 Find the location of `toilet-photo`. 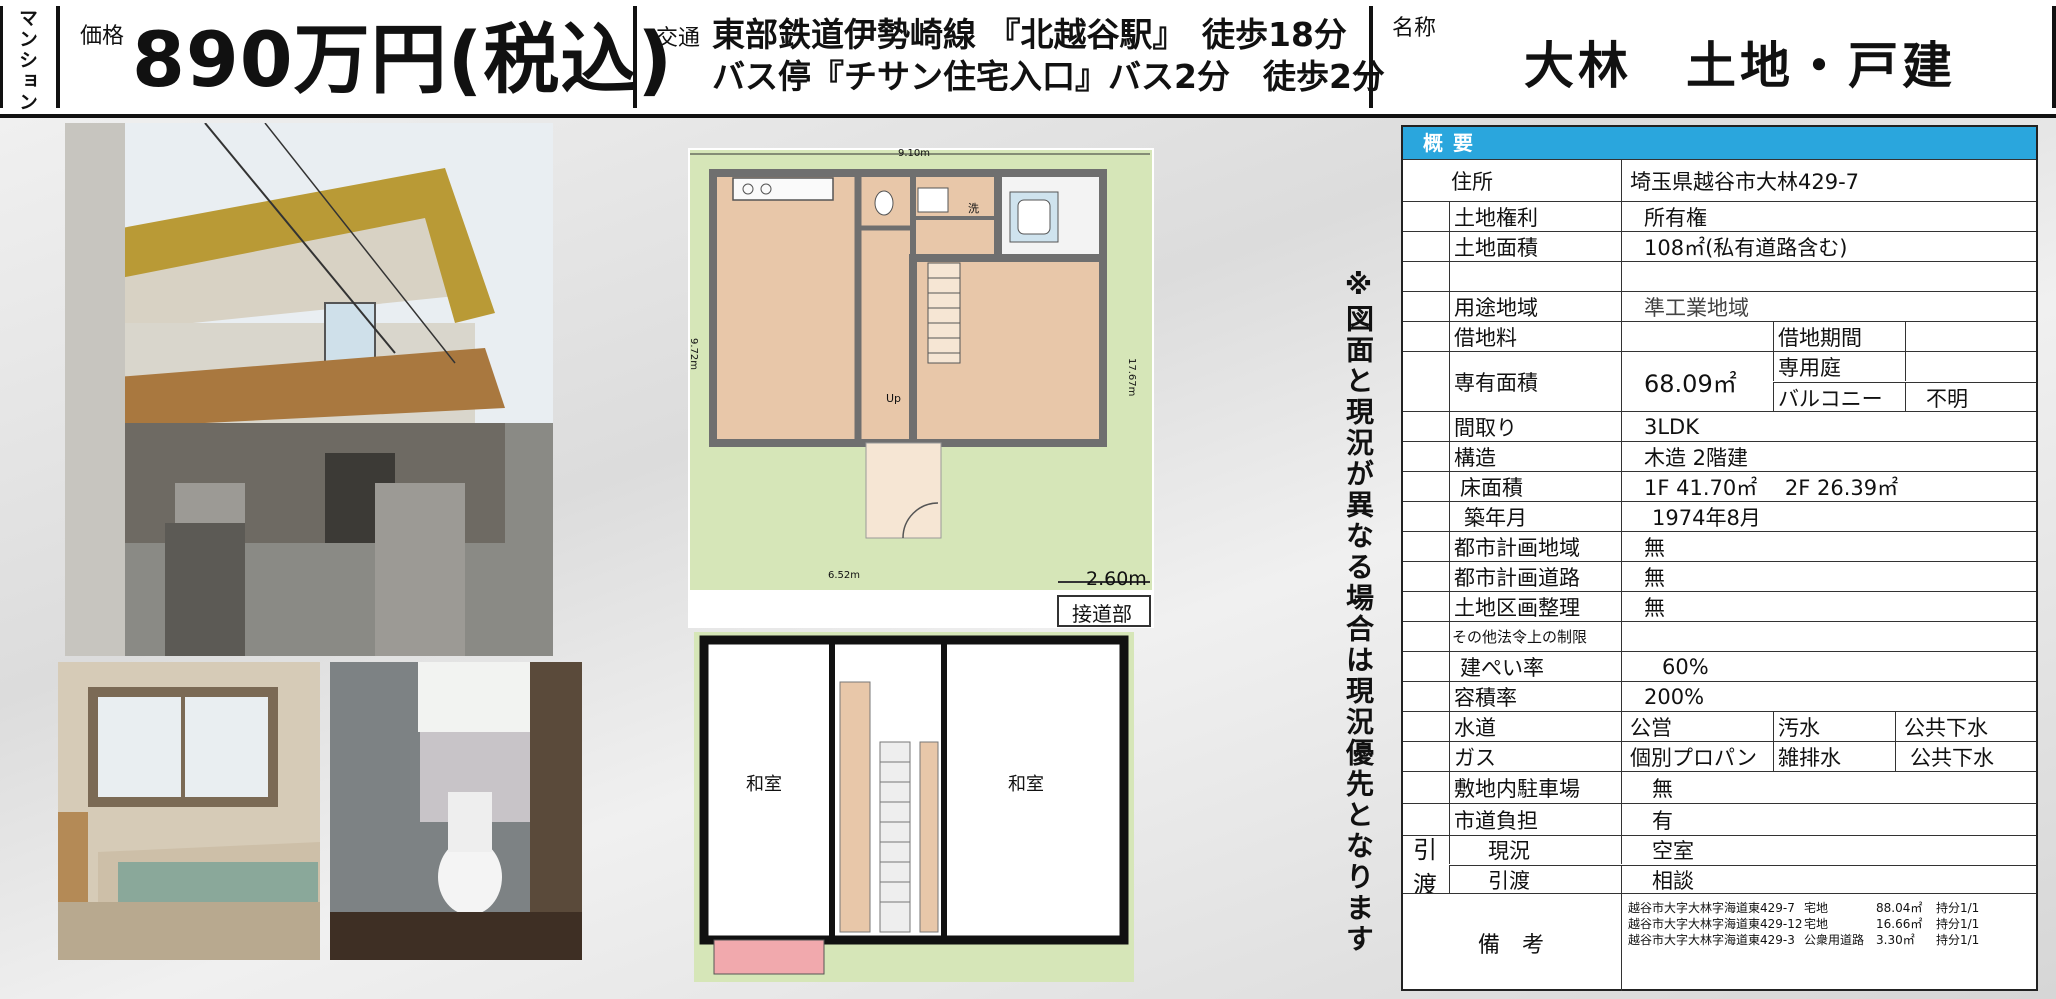

toilet-photo is located at coordinates (456, 811).